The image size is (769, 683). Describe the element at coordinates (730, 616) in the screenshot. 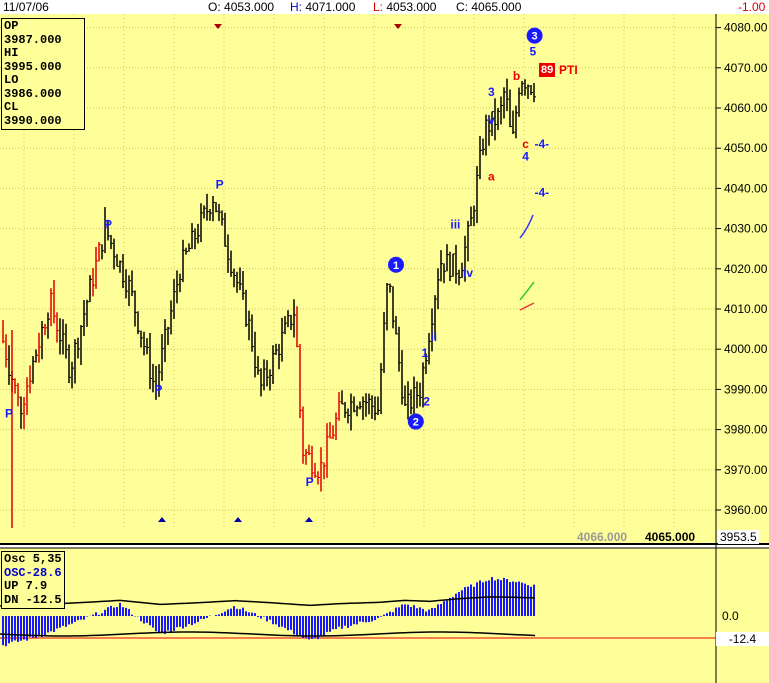

I see `osc-zero-label: 0.0` at that location.